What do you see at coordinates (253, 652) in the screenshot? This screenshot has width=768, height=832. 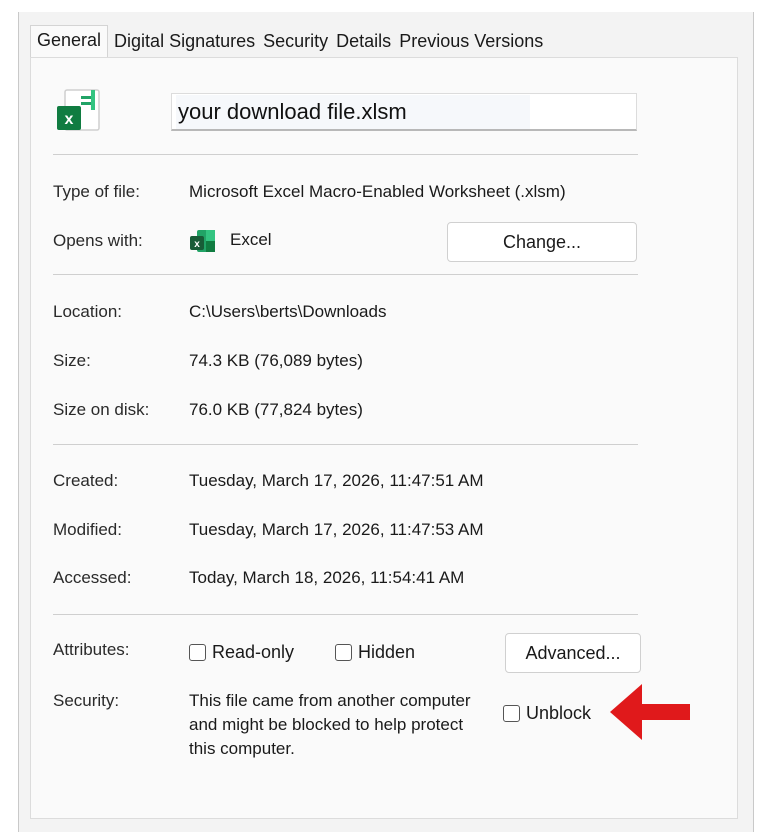 I see `read-only-label: Read-only` at bounding box center [253, 652].